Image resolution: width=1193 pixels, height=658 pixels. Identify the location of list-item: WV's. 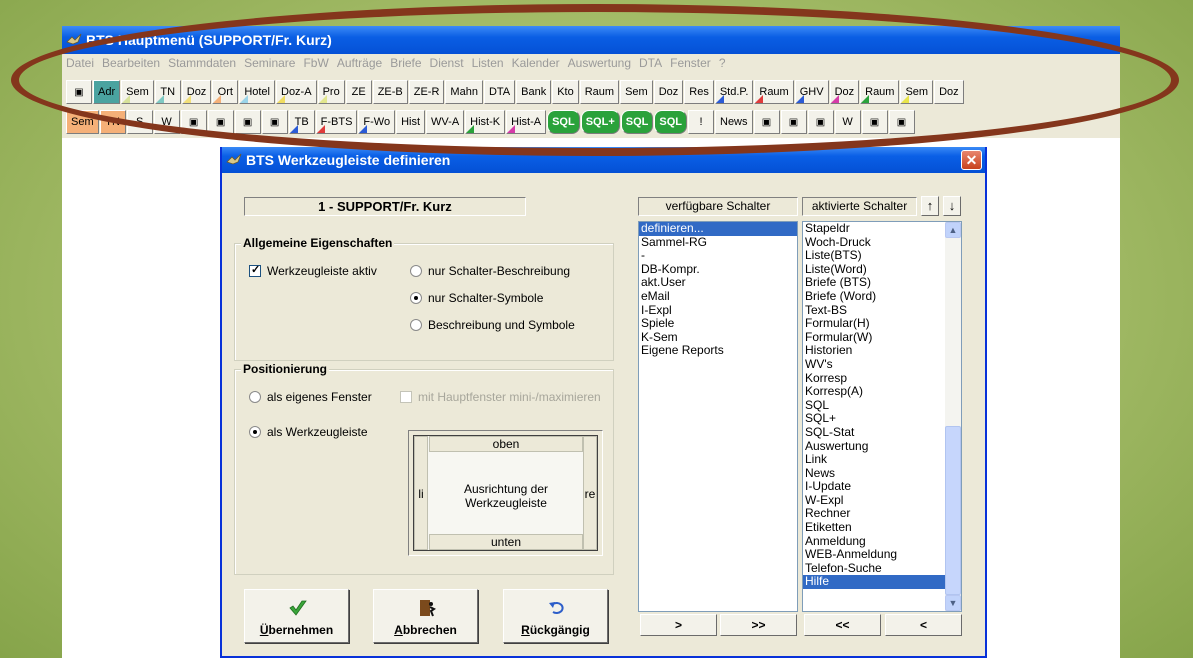
(874, 364).